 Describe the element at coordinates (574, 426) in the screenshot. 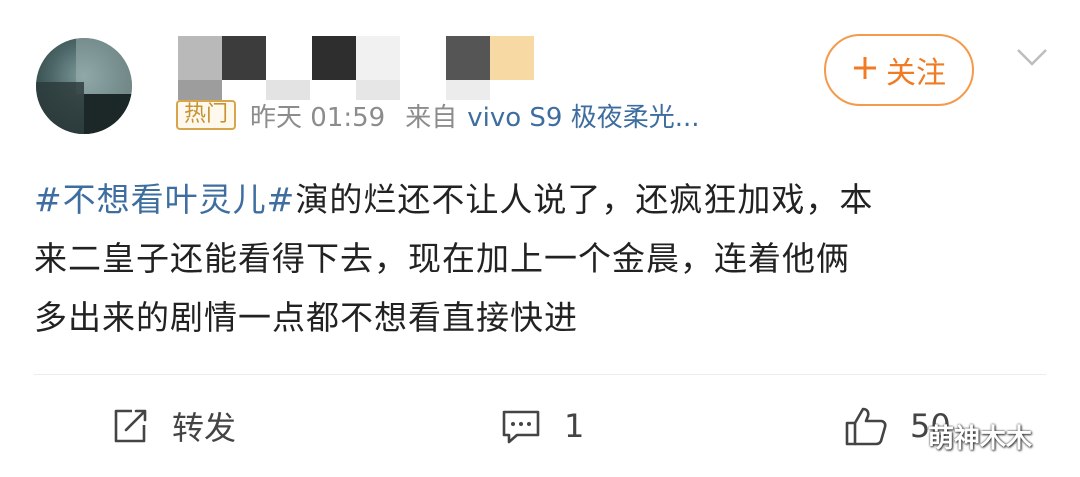

I see `comment-count: 1` at that location.